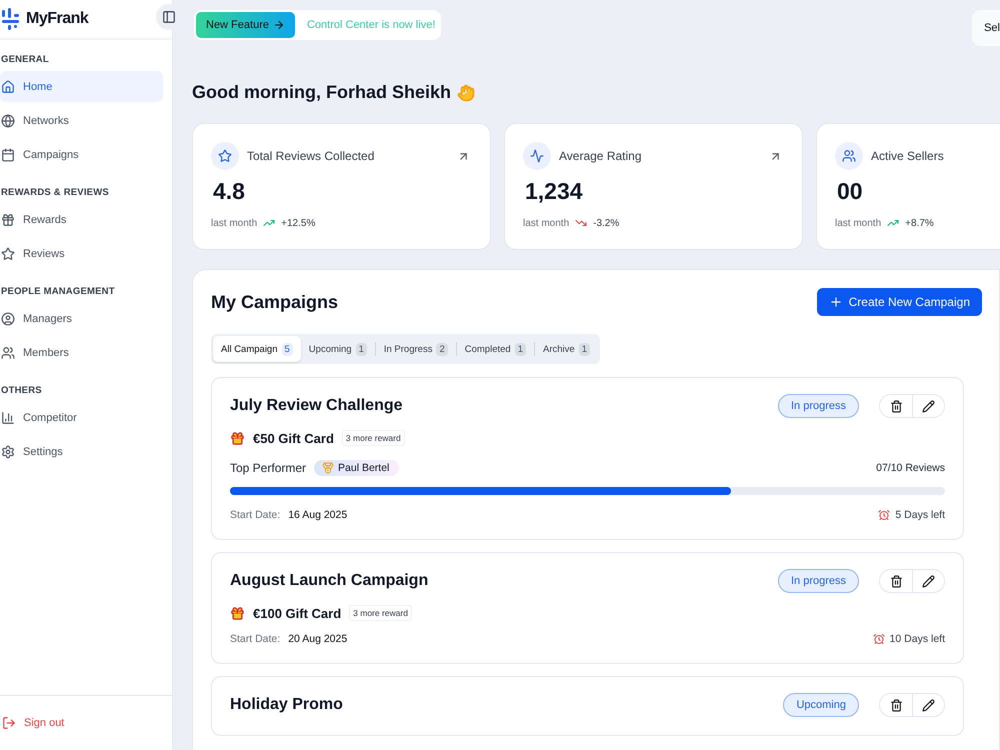 This screenshot has width=1000, height=750. Describe the element at coordinates (58, 292) in the screenshot. I see `section-title: PEOPLE MANAGEMENT` at that location.